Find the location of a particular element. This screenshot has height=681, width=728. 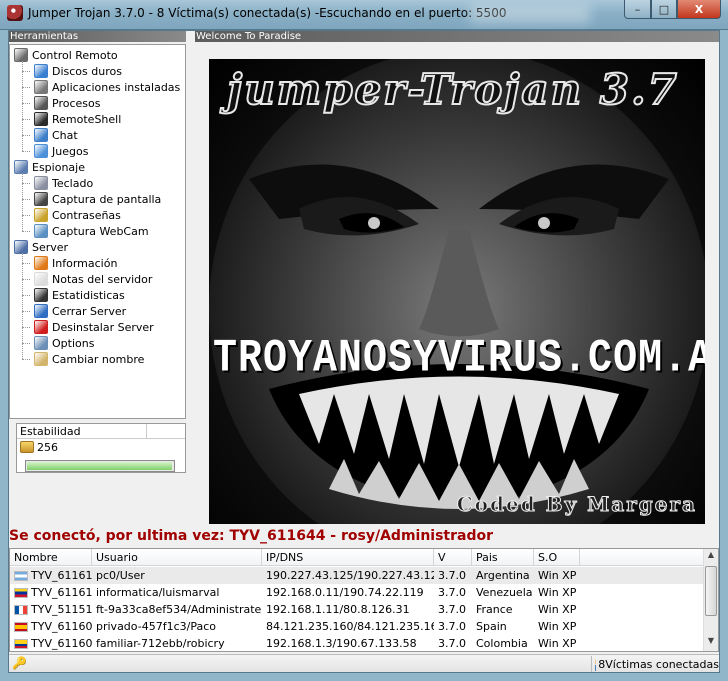

cell-text: ft-9a33ca8ef534/Administrateur is located at coordinates (179, 609).